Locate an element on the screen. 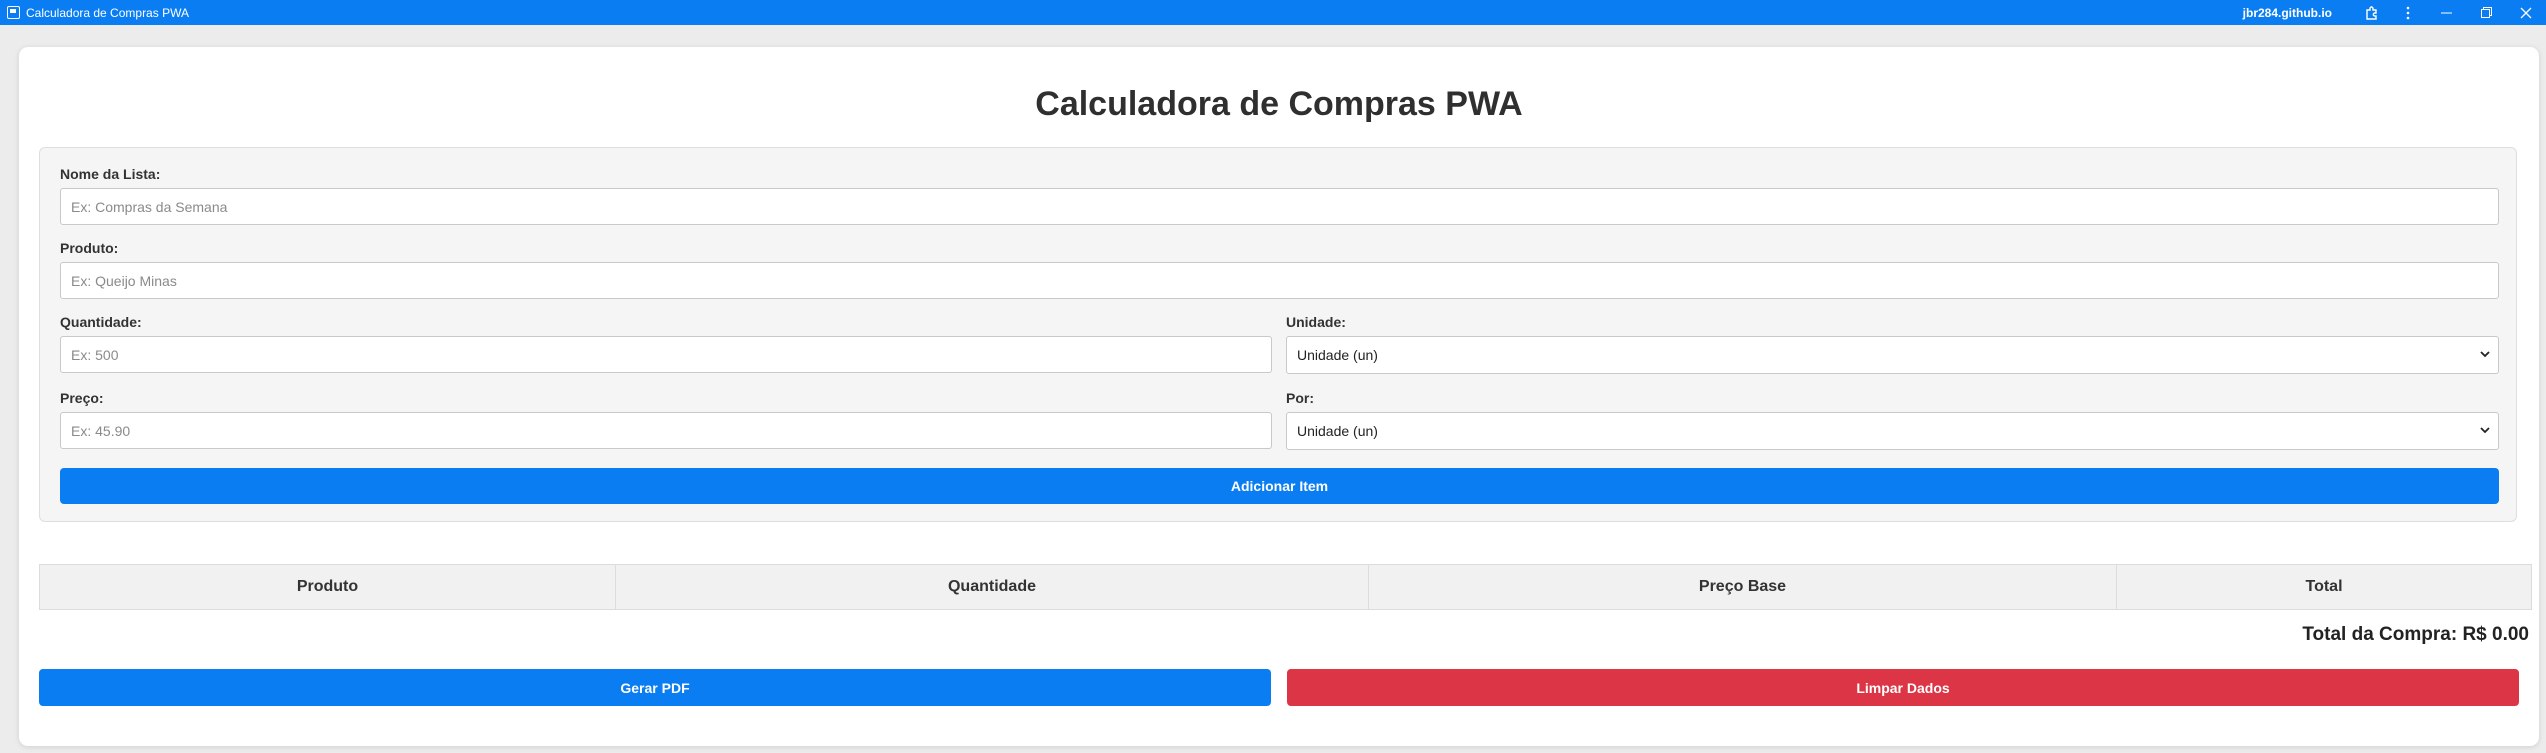  column-header-product: Produto is located at coordinates (327, 587).